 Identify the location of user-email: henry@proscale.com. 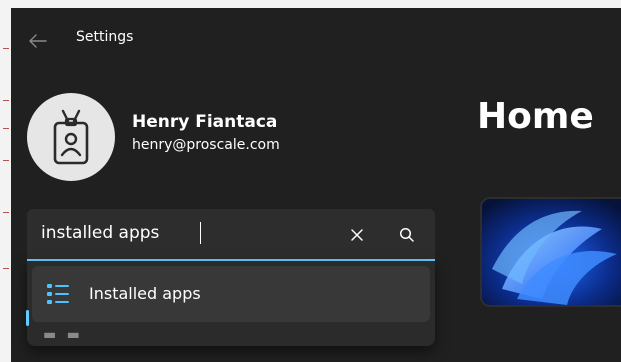
(206, 145).